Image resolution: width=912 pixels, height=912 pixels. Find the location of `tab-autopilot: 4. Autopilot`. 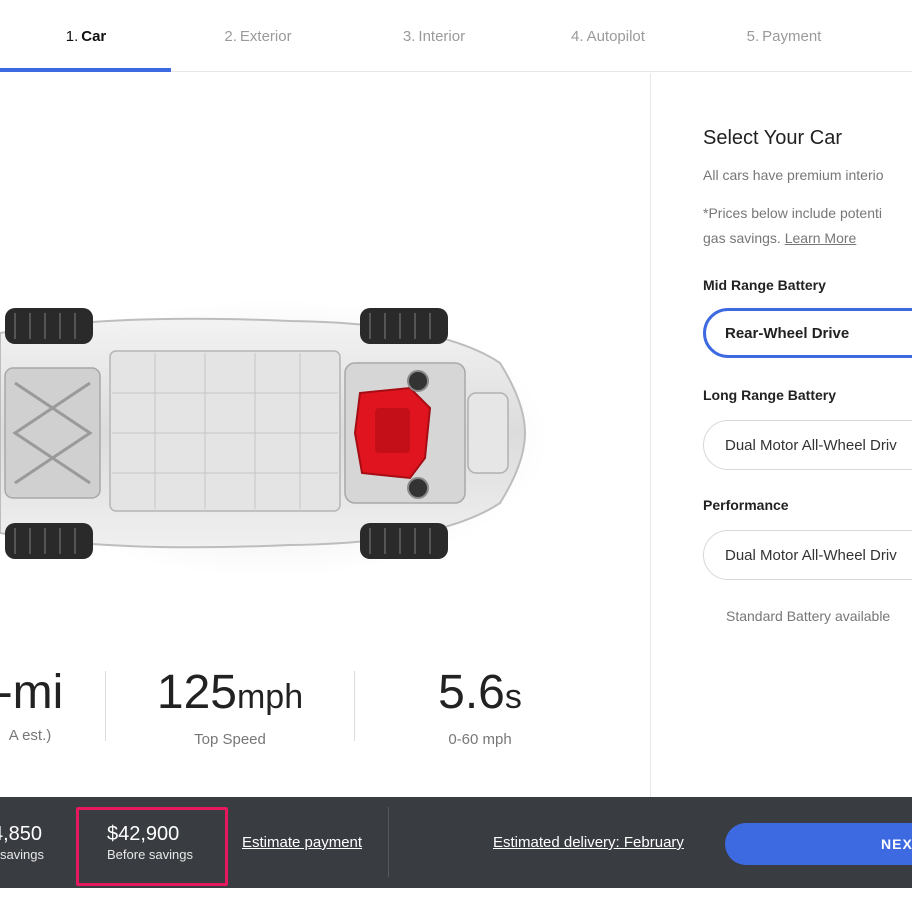

tab-autopilot: 4. Autopilot is located at coordinates (608, 36).